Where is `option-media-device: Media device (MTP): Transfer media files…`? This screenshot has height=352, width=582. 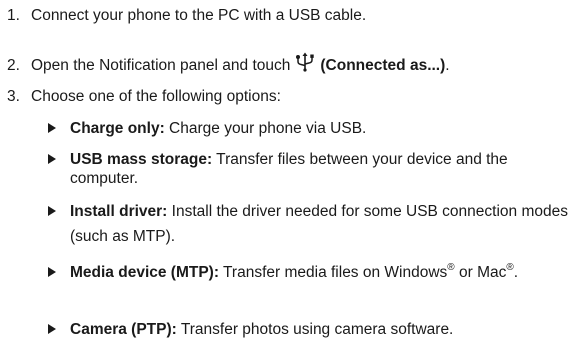 option-media-device: Media device (MTP): Transfer media files… is located at coordinates (313, 274).